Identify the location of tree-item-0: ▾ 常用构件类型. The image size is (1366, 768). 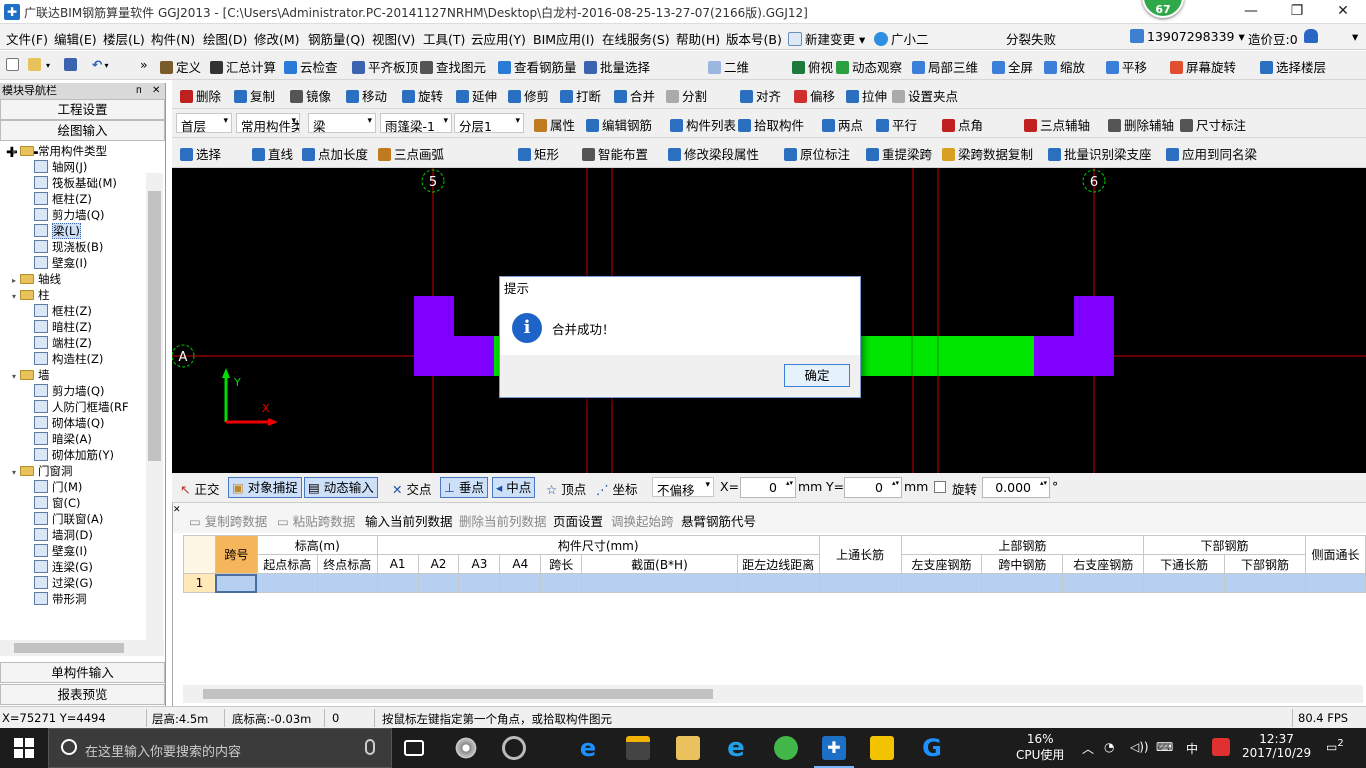
(57, 151).